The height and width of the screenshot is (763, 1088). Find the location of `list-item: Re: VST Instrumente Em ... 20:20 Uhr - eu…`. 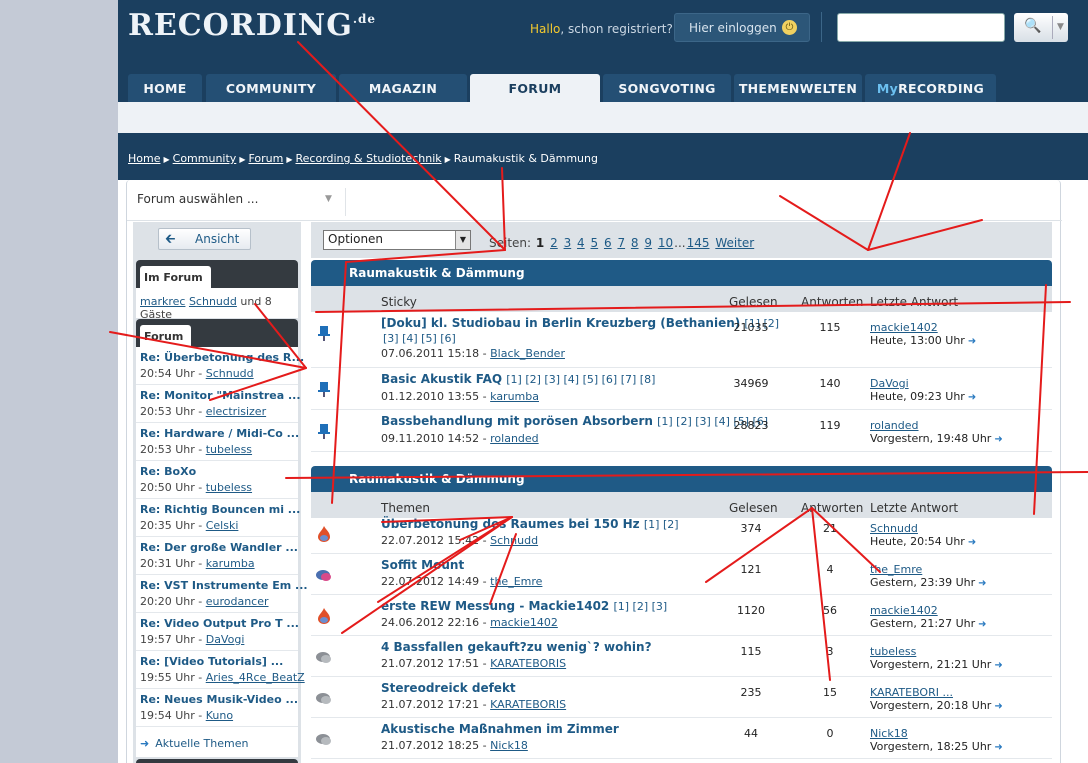

list-item: Re: VST Instrumente Em ... 20:20 Uhr - eu… is located at coordinates (222, 594).